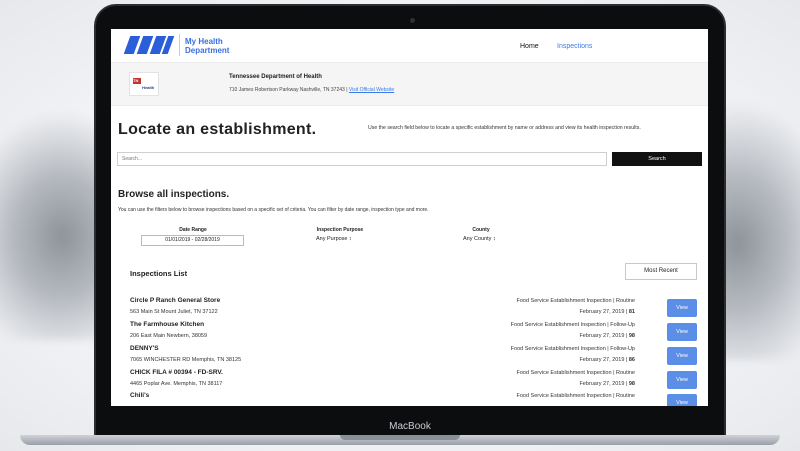 The height and width of the screenshot is (451, 800). Describe the element at coordinates (529, 46) in the screenshot. I see `nav-home: Home` at that location.